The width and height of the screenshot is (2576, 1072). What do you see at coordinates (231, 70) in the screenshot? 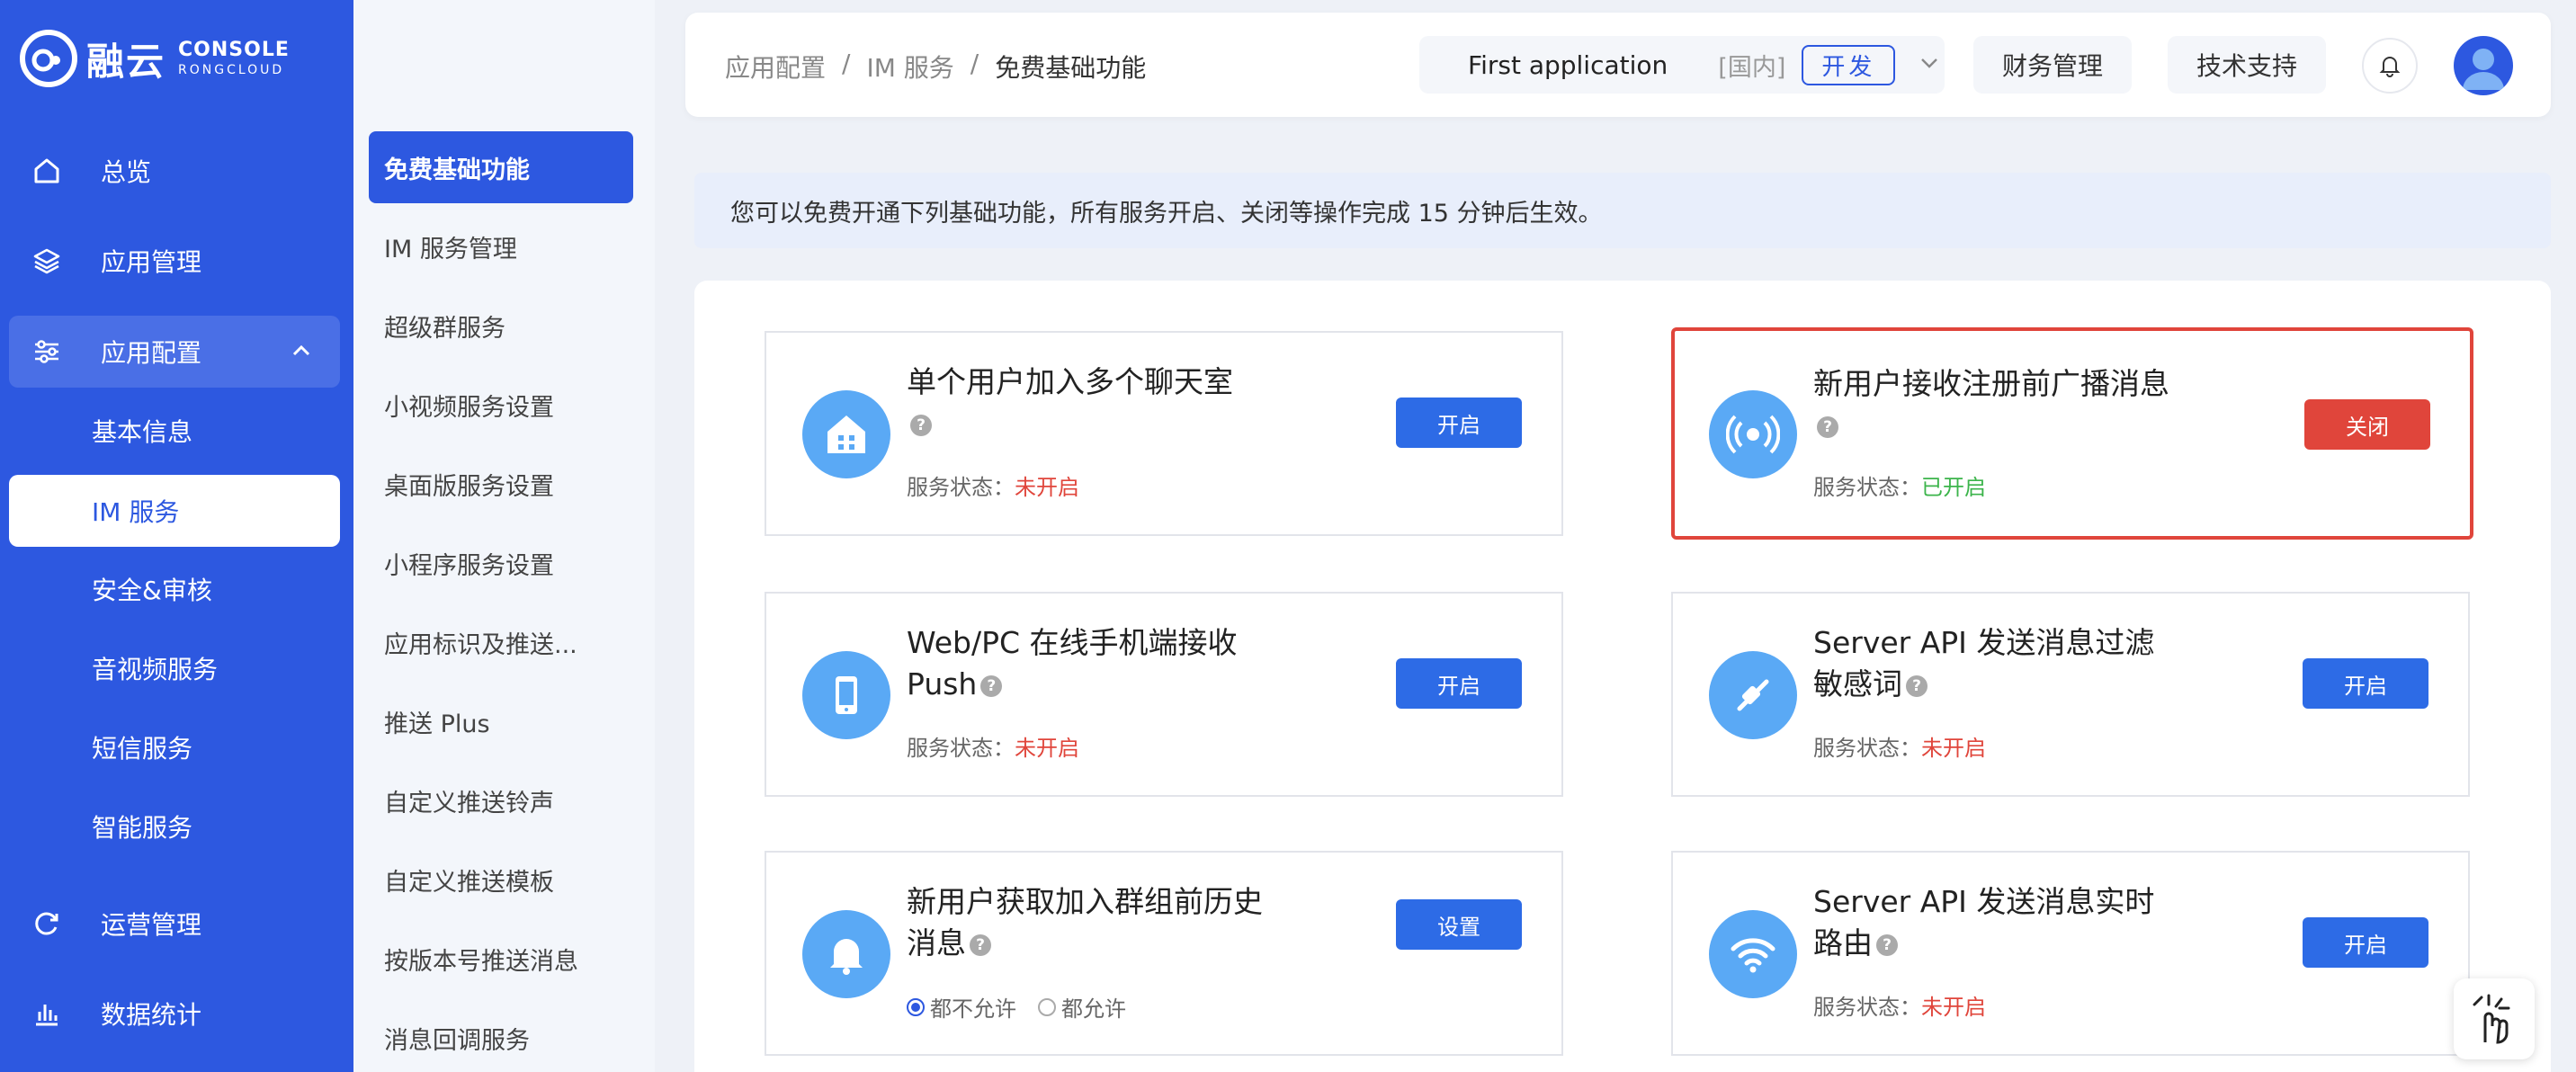
I see `rongcloud-label: RONGCLOUD` at bounding box center [231, 70].